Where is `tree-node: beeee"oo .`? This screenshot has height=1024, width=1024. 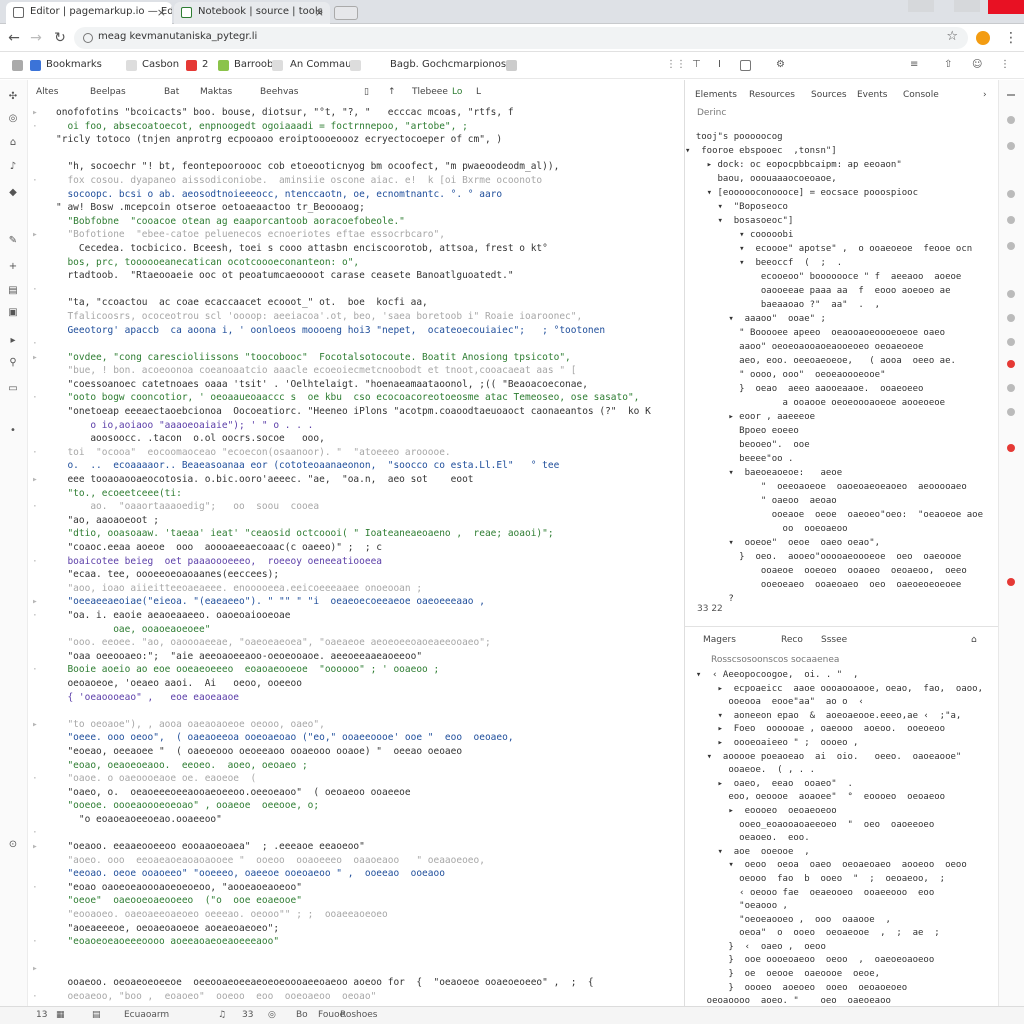 tree-node: beeee"oo . is located at coordinates (842, 459).